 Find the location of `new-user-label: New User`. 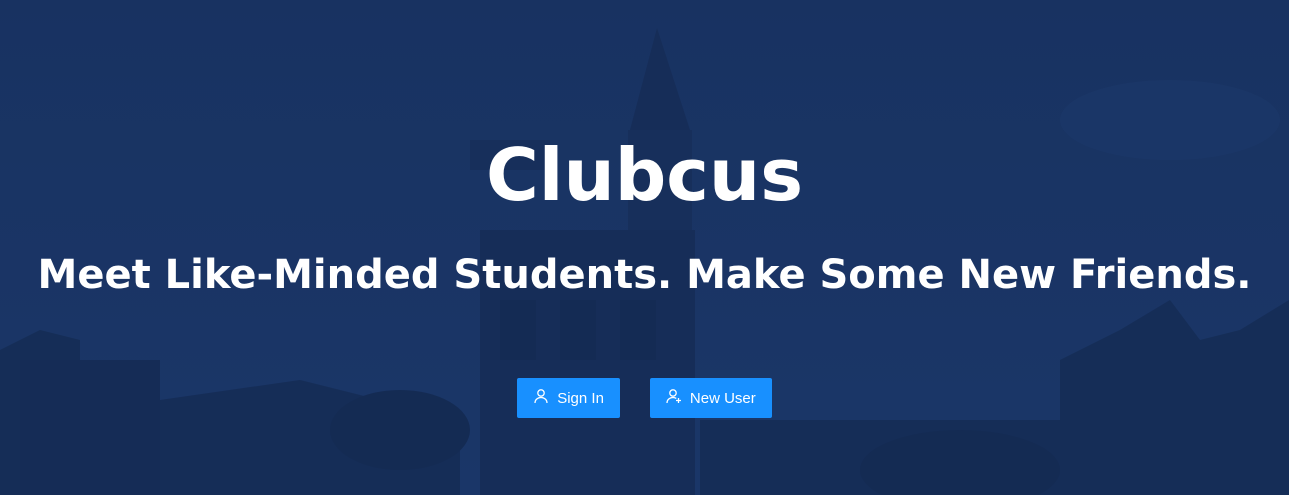

new-user-label: New User is located at coordinates (722, 398).